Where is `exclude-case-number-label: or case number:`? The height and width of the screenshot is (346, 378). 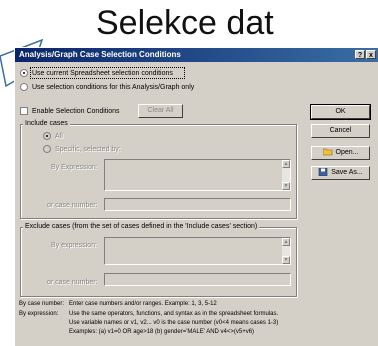 exclude-case-number-label: or case number: is located at coordinates (72, 282).